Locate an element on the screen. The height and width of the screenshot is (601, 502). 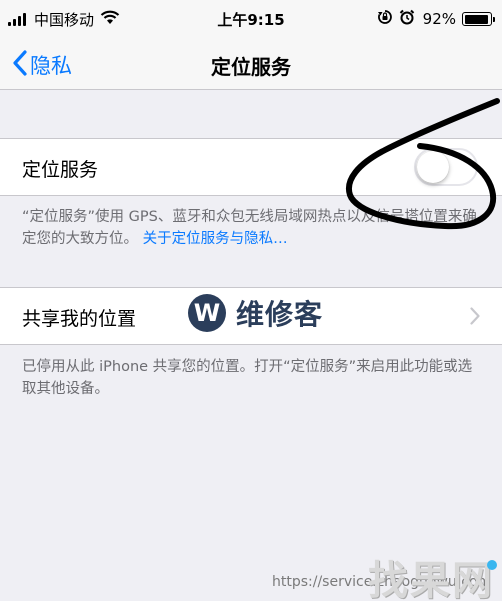
chevron-right-icon is located at coordinates (475, 318).